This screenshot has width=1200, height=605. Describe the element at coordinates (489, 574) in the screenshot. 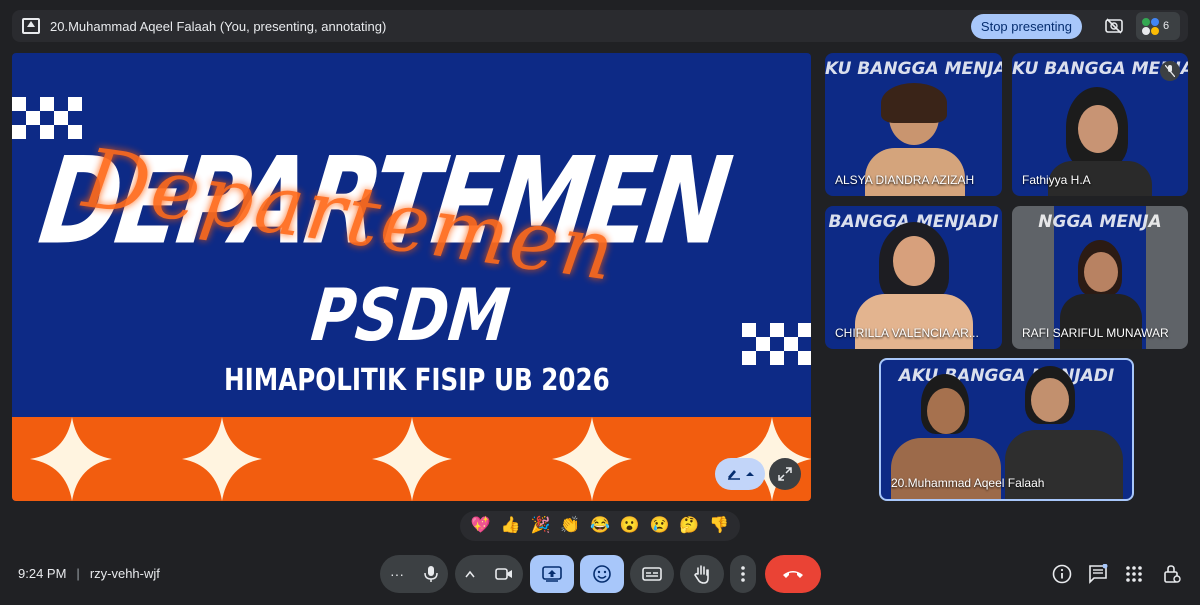

I see `camera-control-group` at that location.